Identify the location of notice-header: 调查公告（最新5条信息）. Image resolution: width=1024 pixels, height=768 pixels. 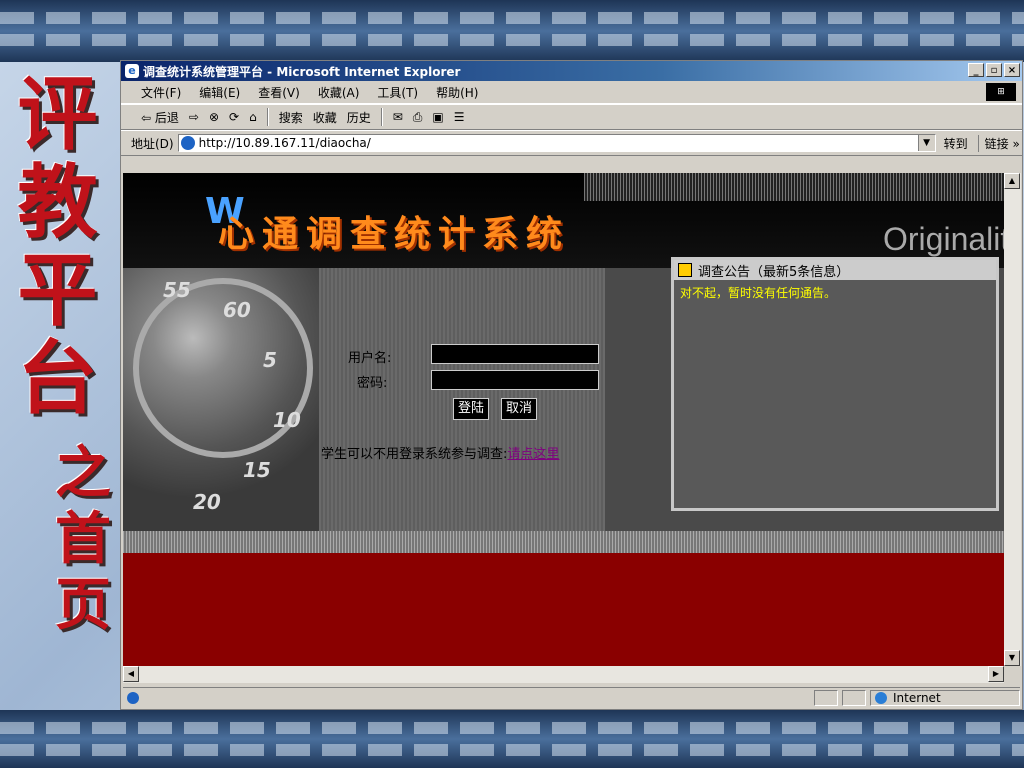
(835, 270).